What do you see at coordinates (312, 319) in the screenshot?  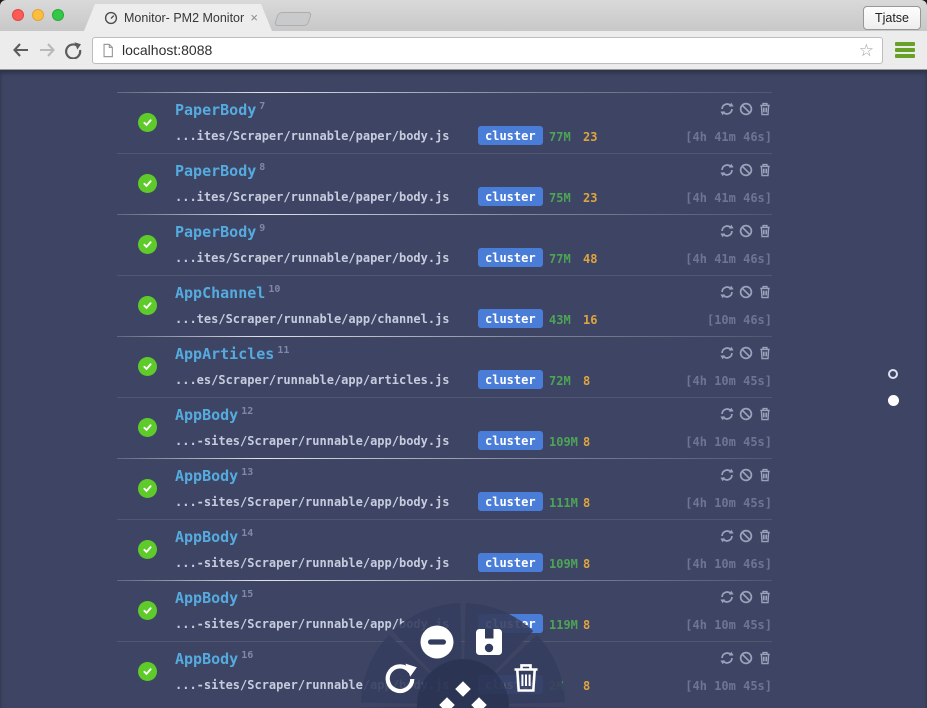 I see `process-path: ...tes/Scraper/runnable/app/channel.js` at bounding box center [312, 319].